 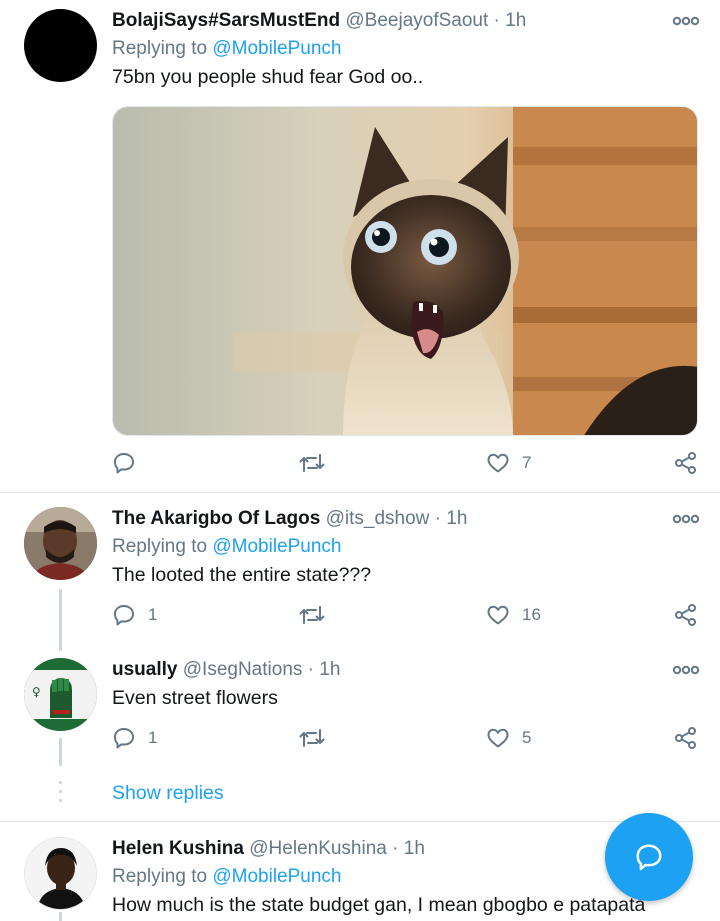 I want to click on like-button: 5, so click(x=508, y=738).